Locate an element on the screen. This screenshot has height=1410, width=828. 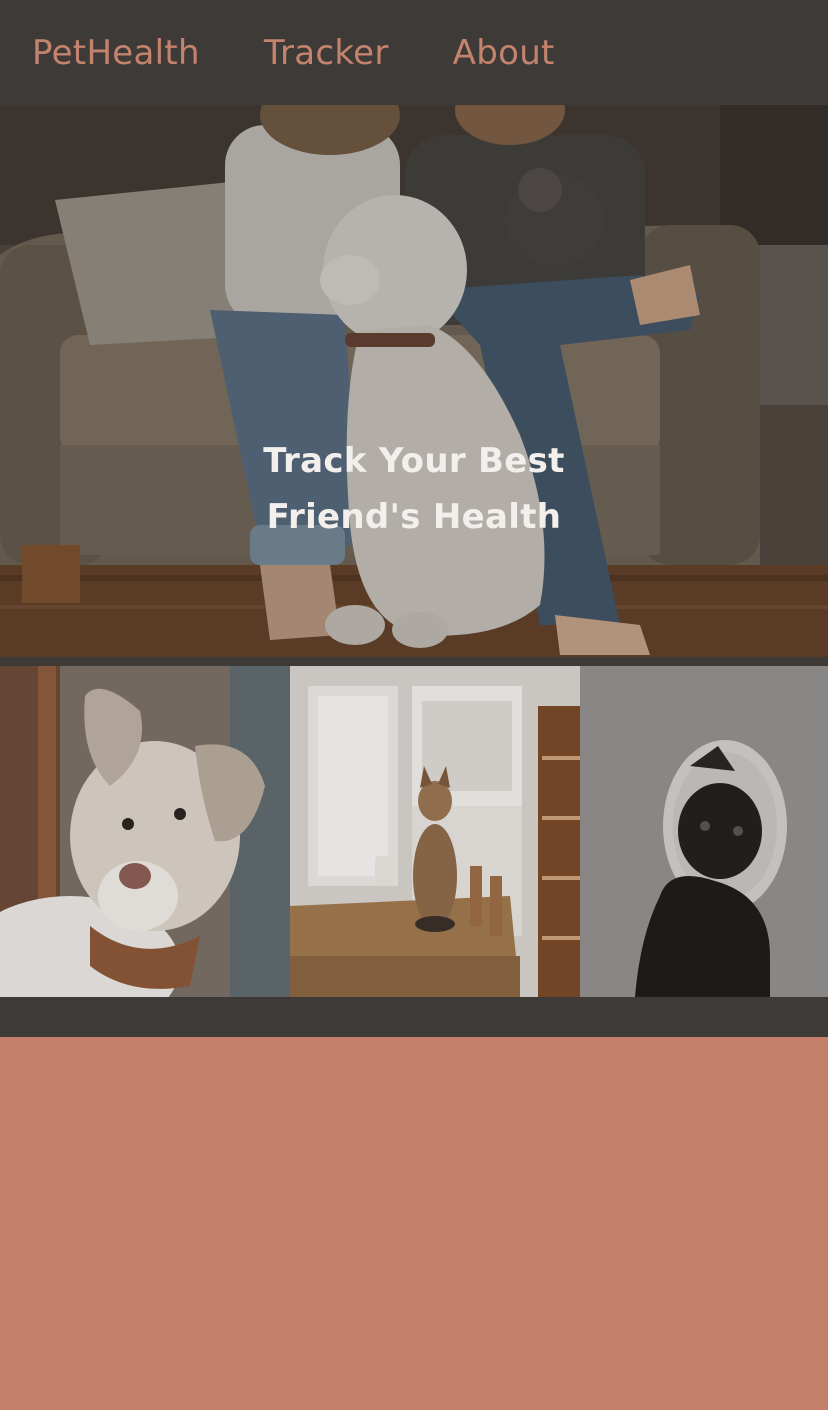
gallery-item-pug is located at coordinates (704, 831).